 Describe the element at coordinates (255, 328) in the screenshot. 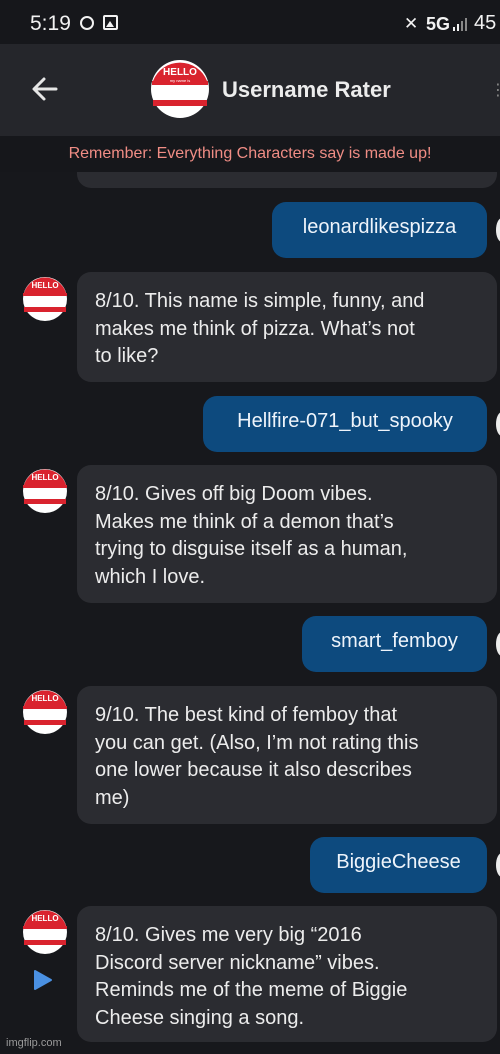

I see `bot-message-line: makes me think of pizza. What’s not` at that location.